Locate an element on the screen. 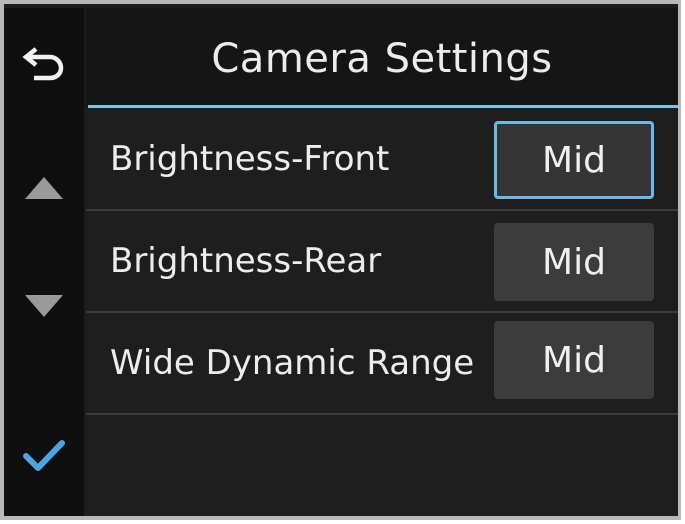 This screenshot has height=524, width=685. setting-label: Wide Dynamic Range is located at coordinates (292, 363).